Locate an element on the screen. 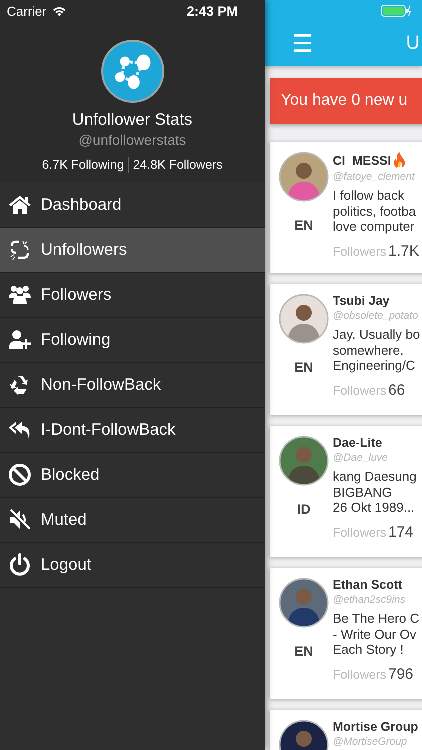 This screenshot has height=750, width=422. power-icon is located at coordinates (20, 565).